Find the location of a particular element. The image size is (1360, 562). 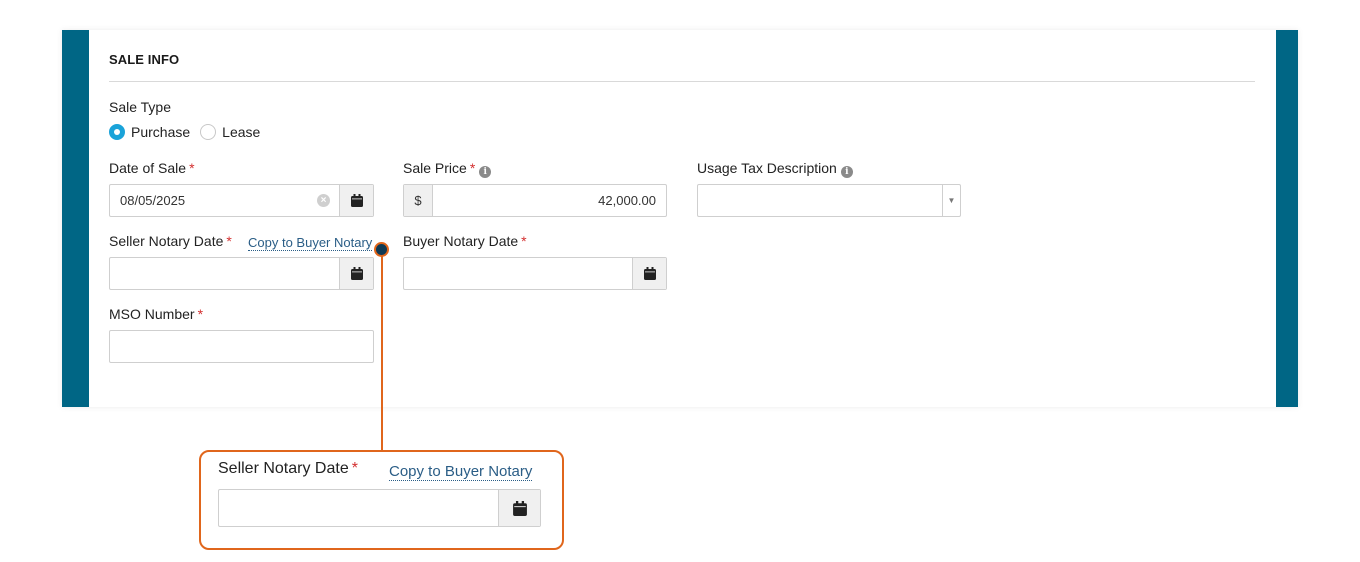

callout-pointer-dot is located at coordinates (381, 249).